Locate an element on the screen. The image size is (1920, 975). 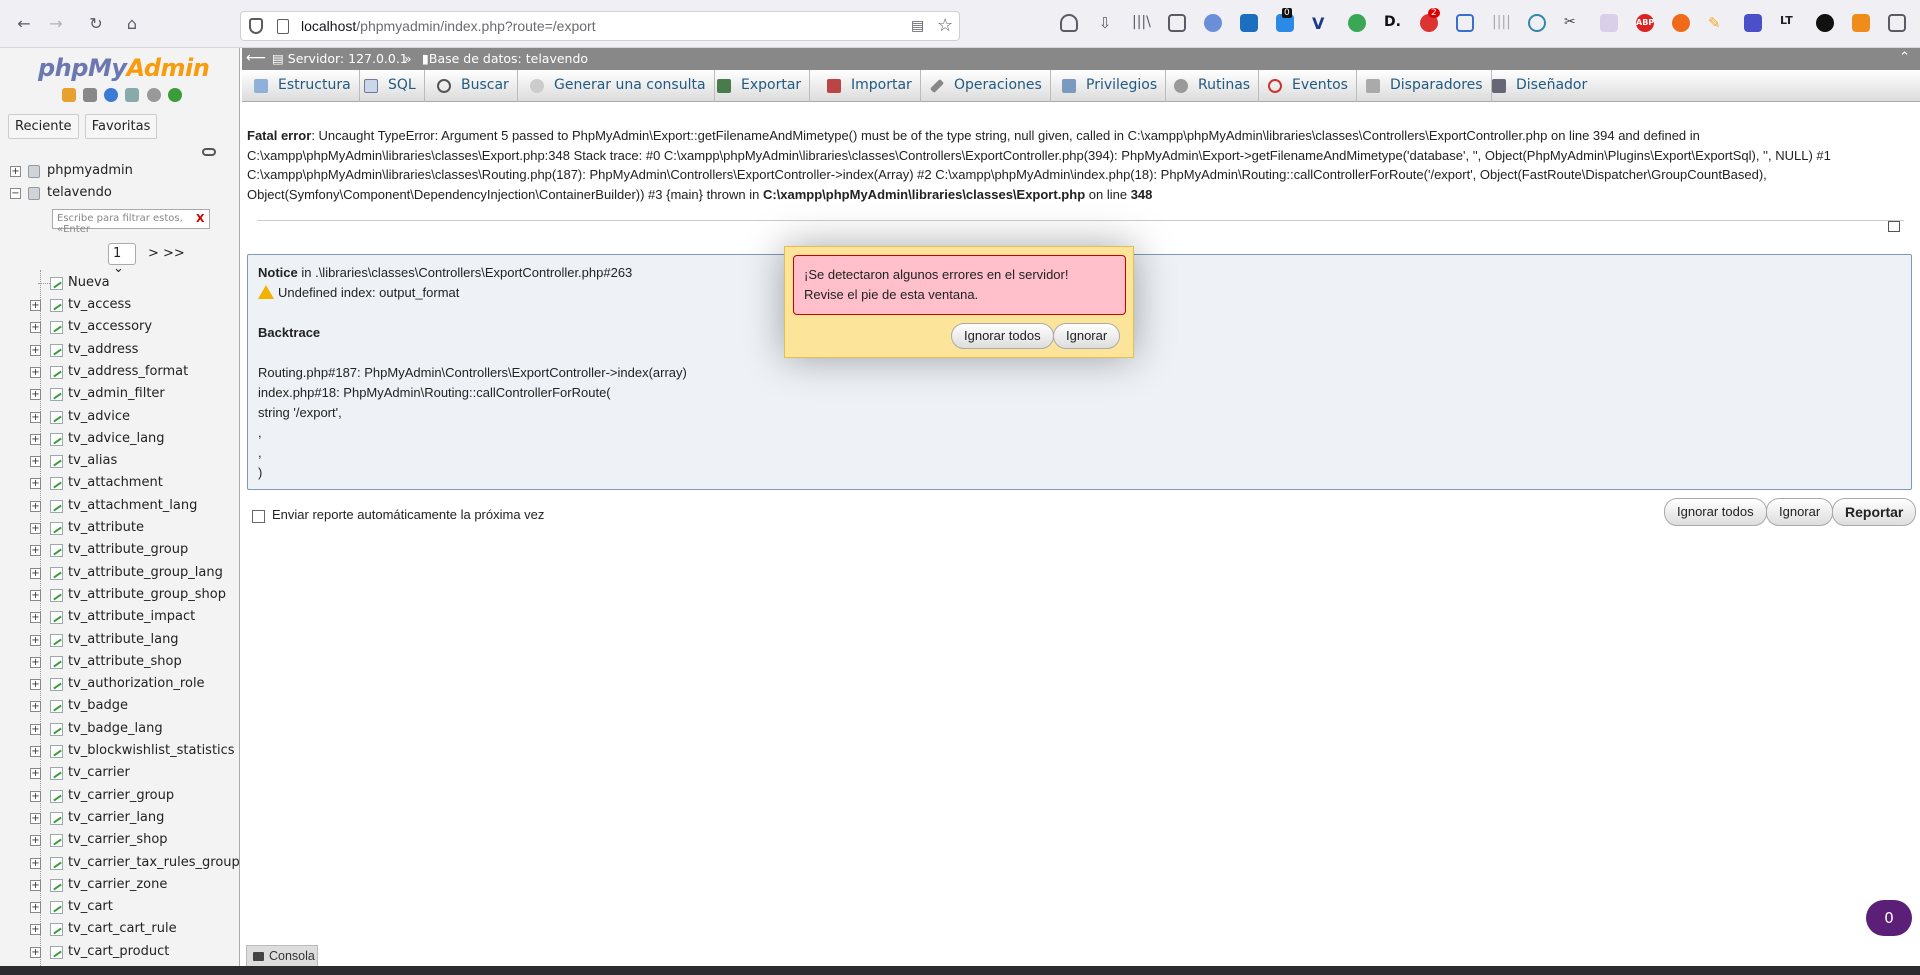
table-name: tv_carrier is located at coordinates (99, 772).